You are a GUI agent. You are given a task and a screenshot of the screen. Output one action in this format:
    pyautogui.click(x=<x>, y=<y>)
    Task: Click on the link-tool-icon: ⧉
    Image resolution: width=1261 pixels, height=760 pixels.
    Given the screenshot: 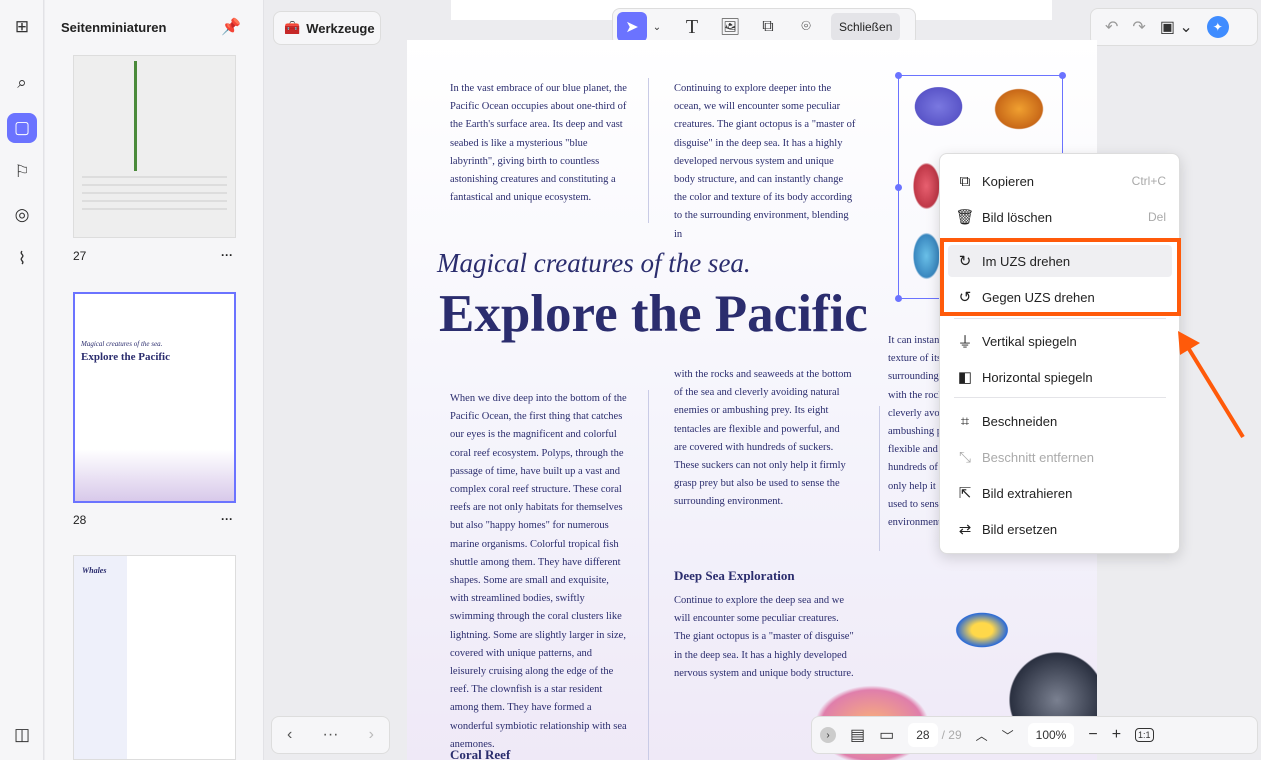 What is the action you would take?
    pyautogui.click(x=768, y=27)
    